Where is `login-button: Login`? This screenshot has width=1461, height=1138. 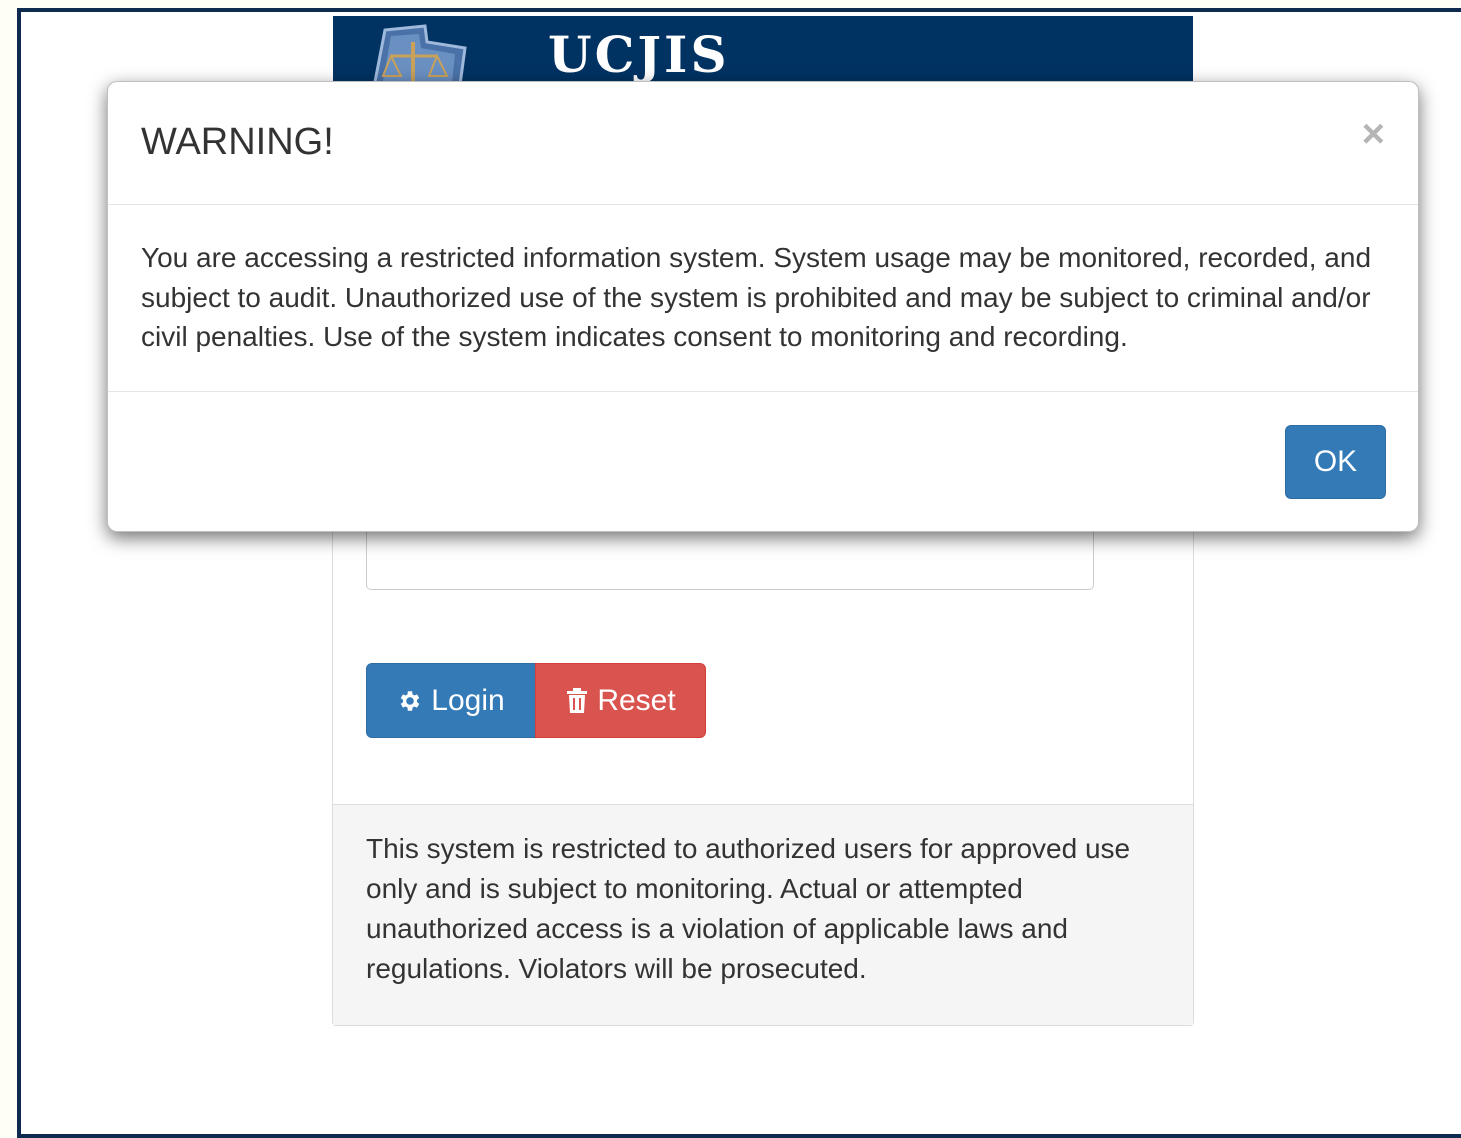
login-button: Login is located at coordinates (451, 700).